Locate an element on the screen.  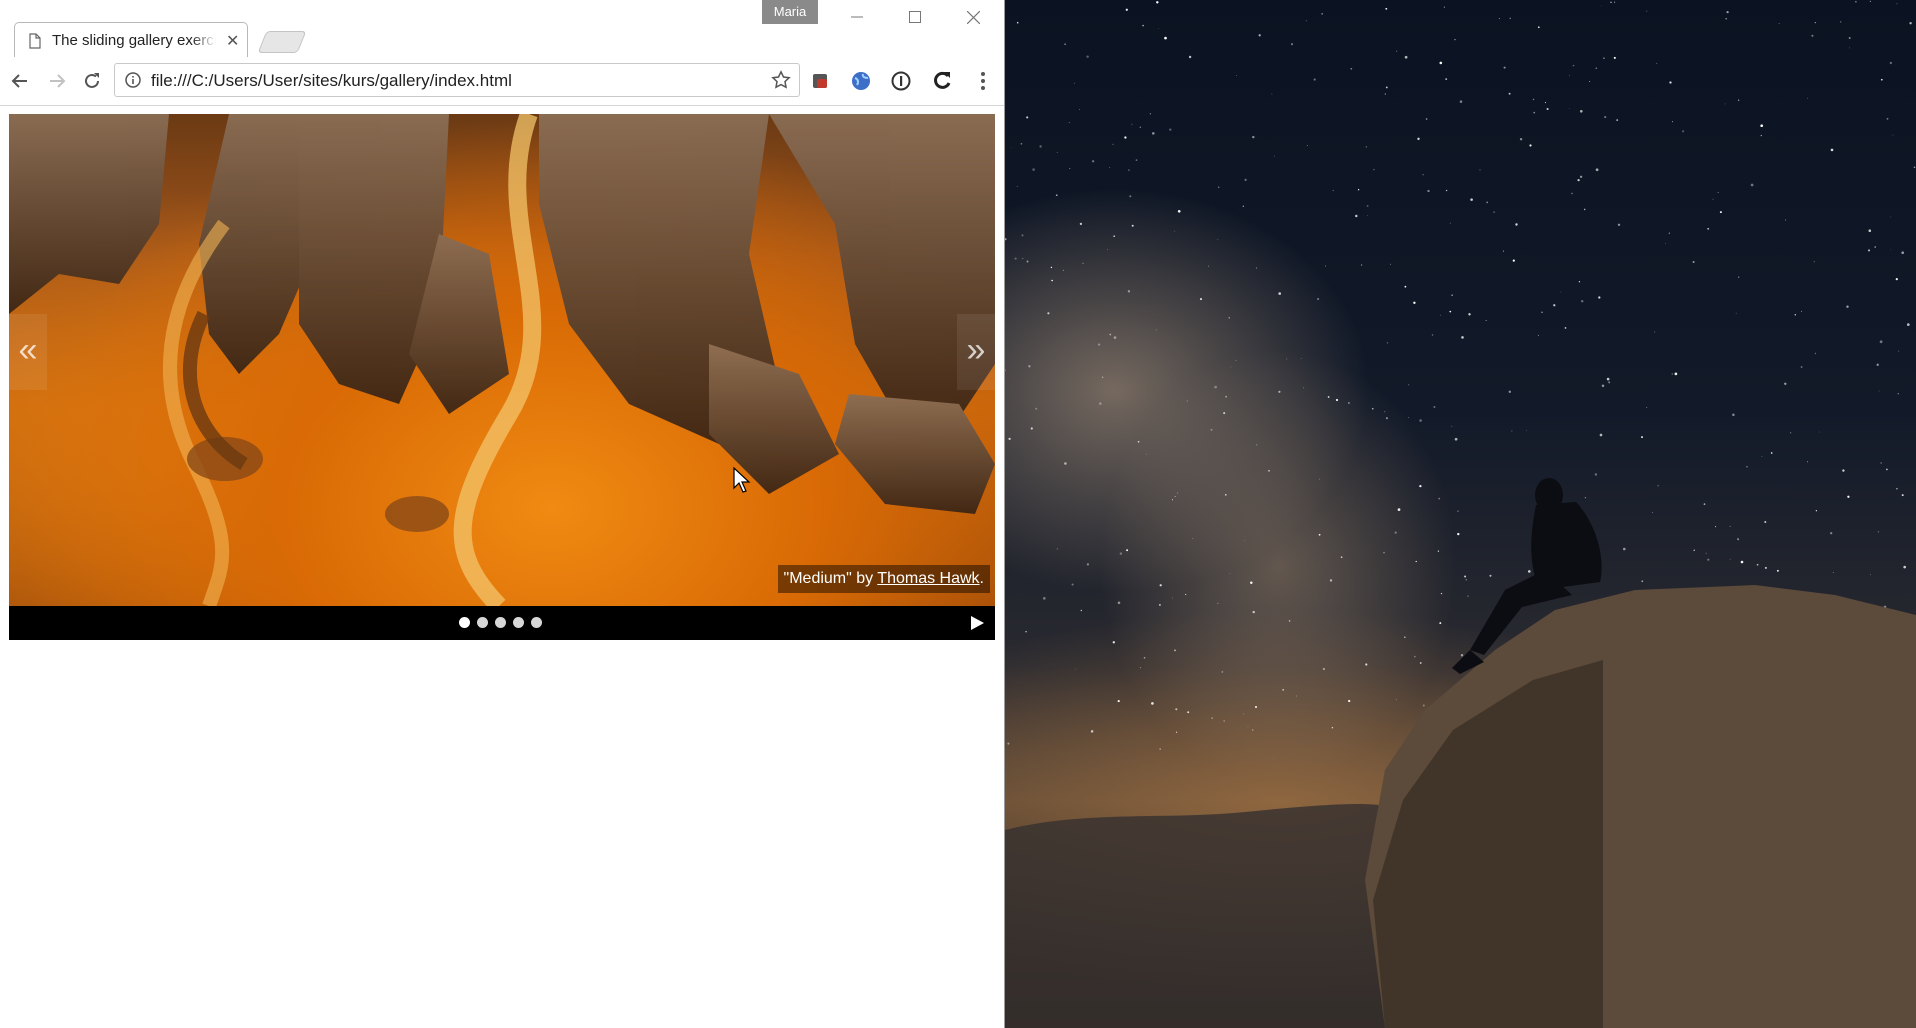
browser-tab: The sliding gallery exercise ✕ is located at coordinates (131, 40).